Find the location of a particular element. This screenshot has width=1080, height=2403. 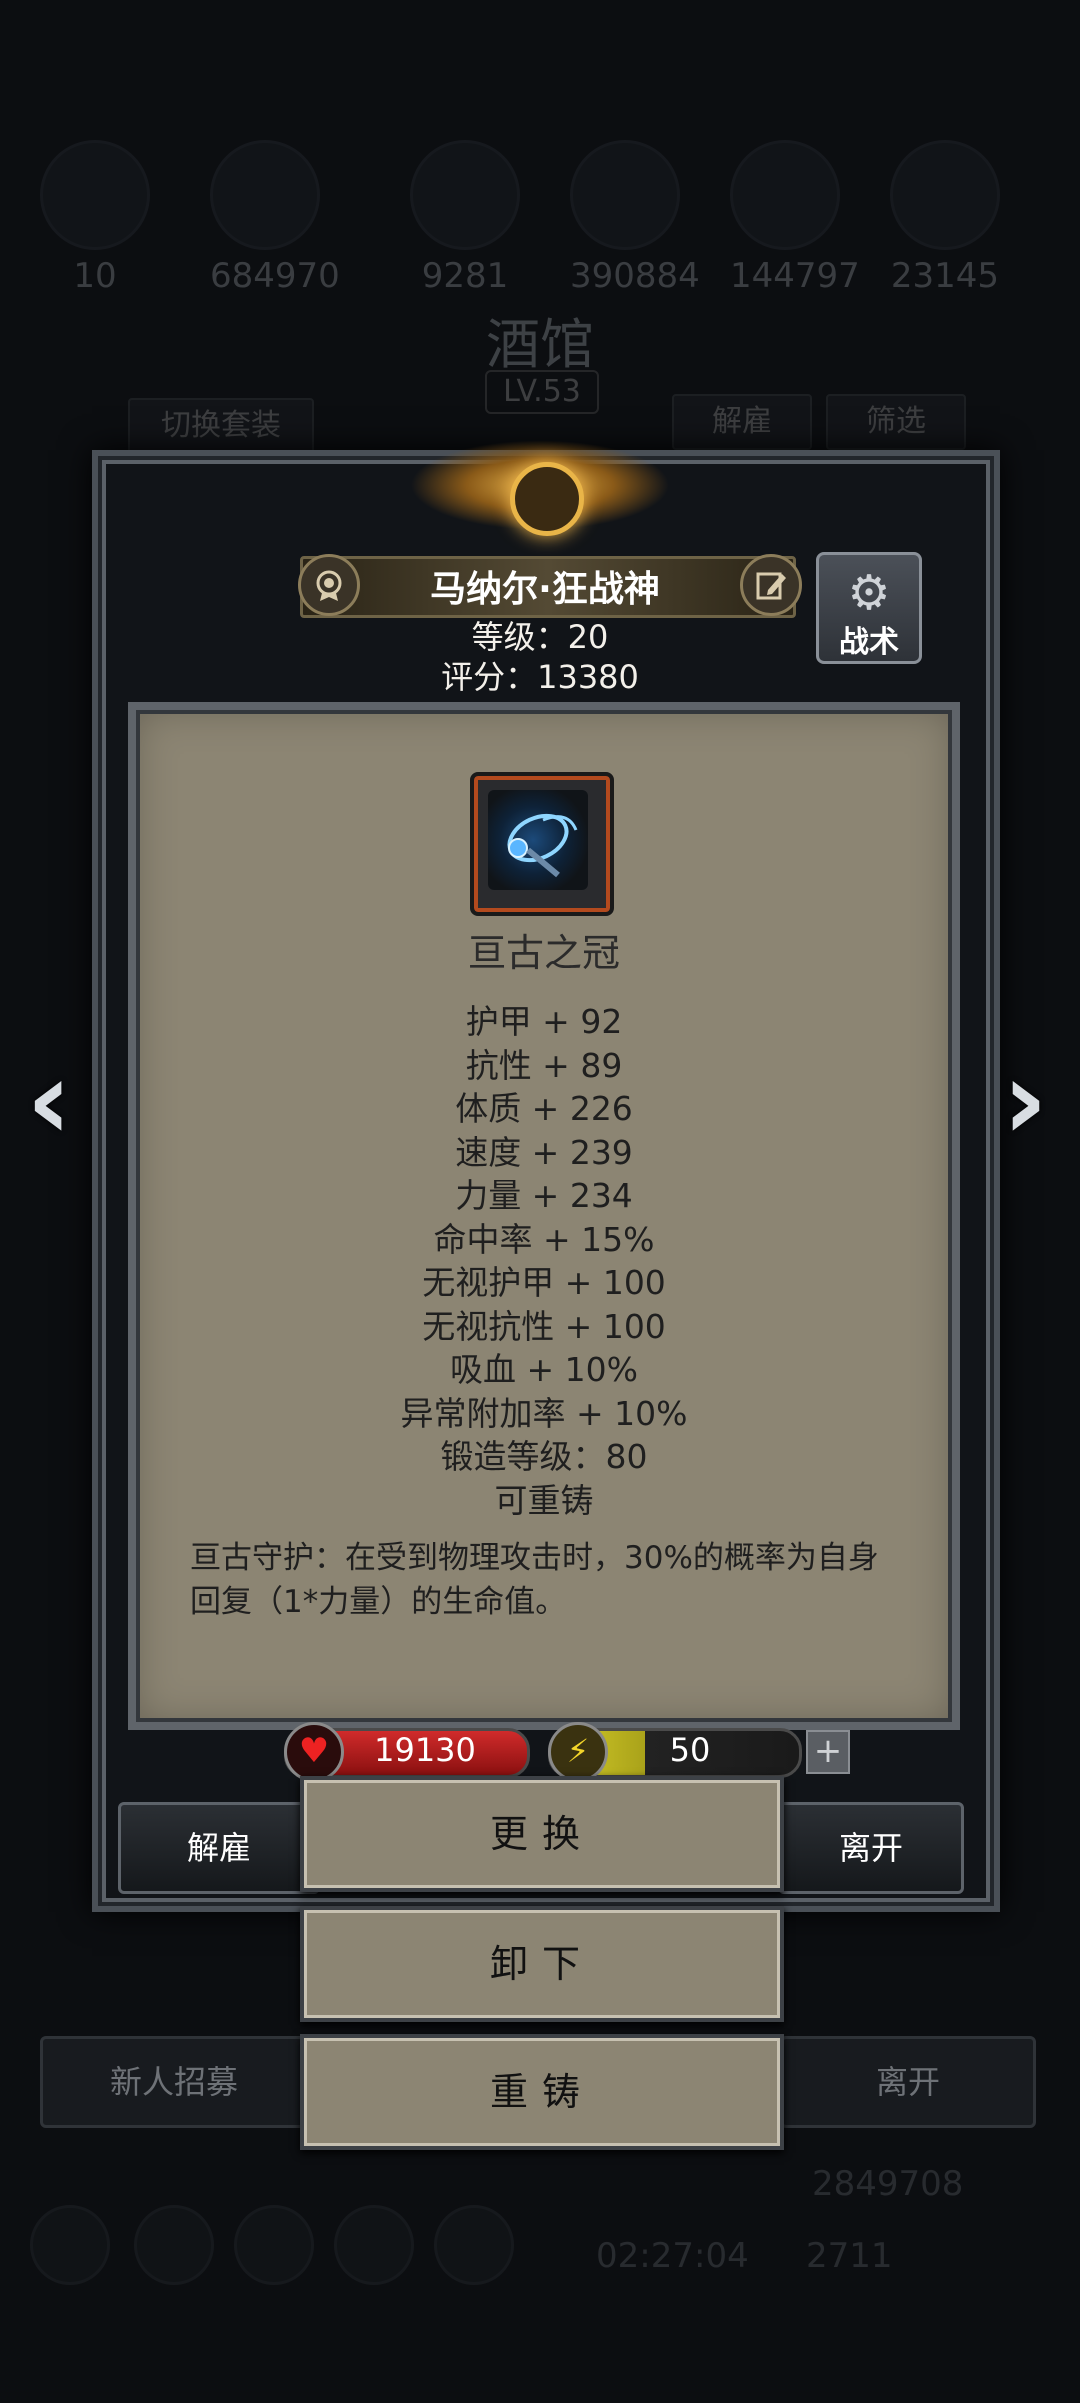

bottom-nav is located at coordinates (540, 2250).